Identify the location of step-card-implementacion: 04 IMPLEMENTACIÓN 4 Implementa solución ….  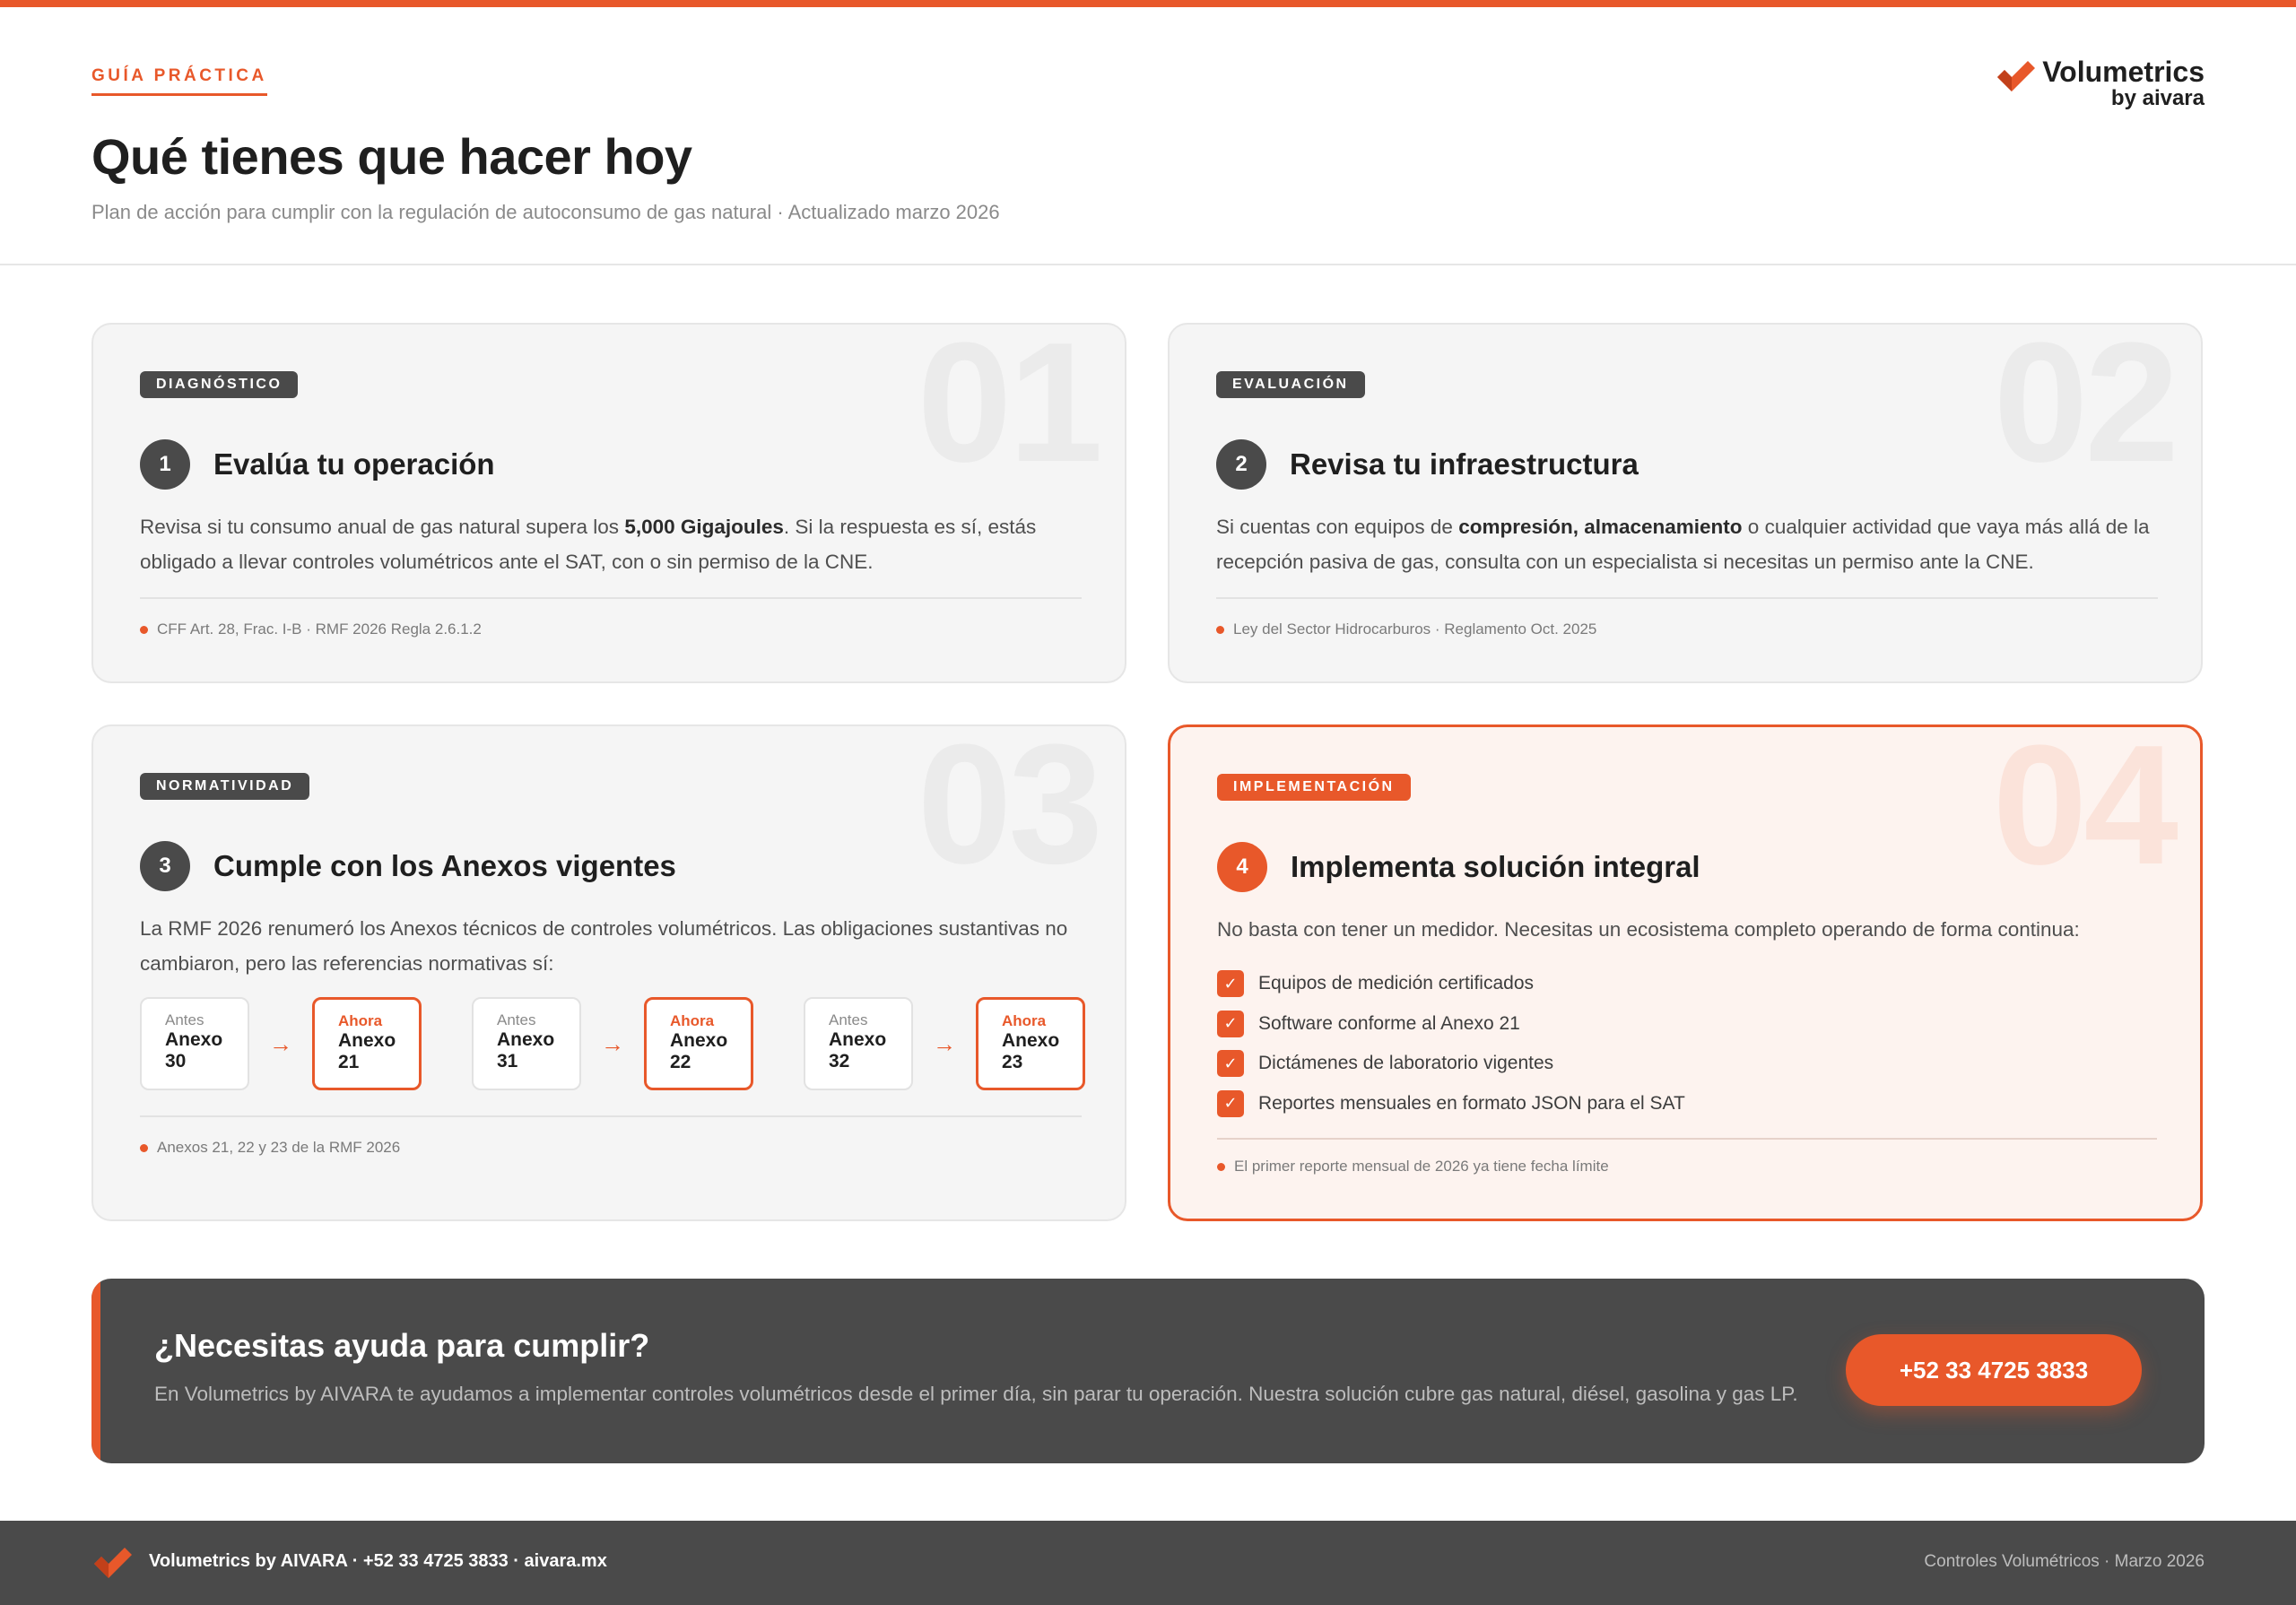
(1685, 972).